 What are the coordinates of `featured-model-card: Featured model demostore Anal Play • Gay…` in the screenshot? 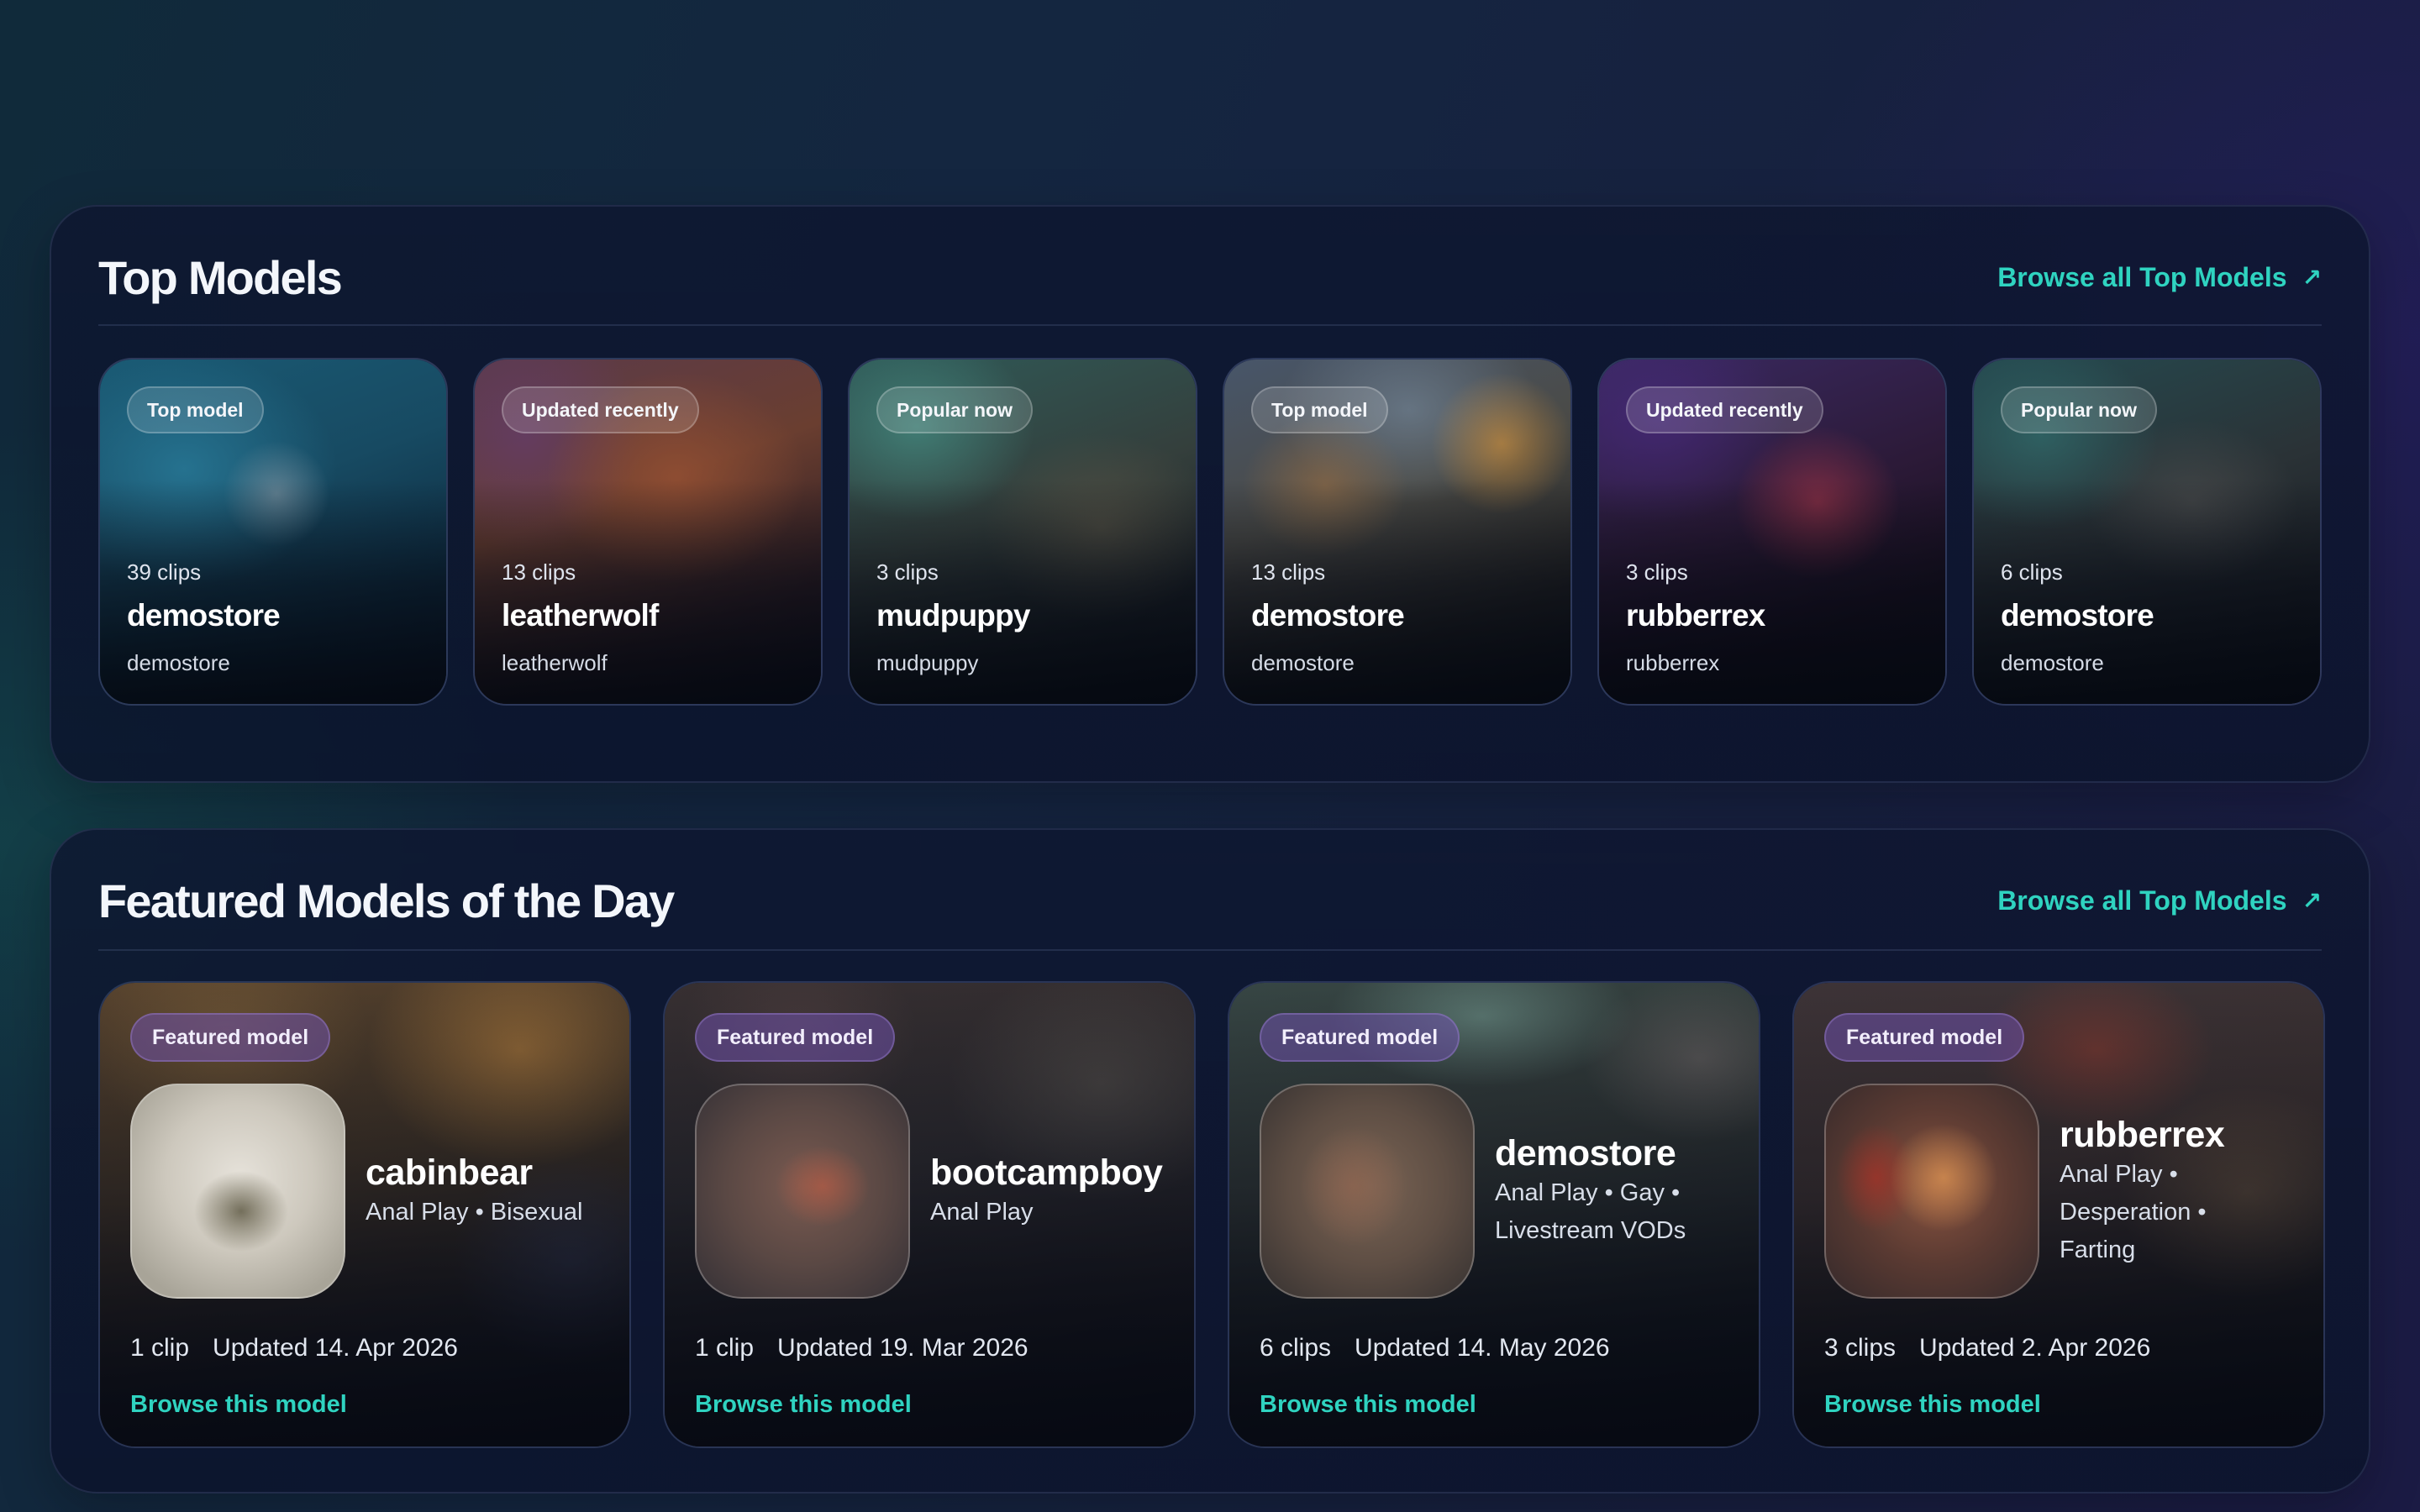 It's located at (1494, 1214).